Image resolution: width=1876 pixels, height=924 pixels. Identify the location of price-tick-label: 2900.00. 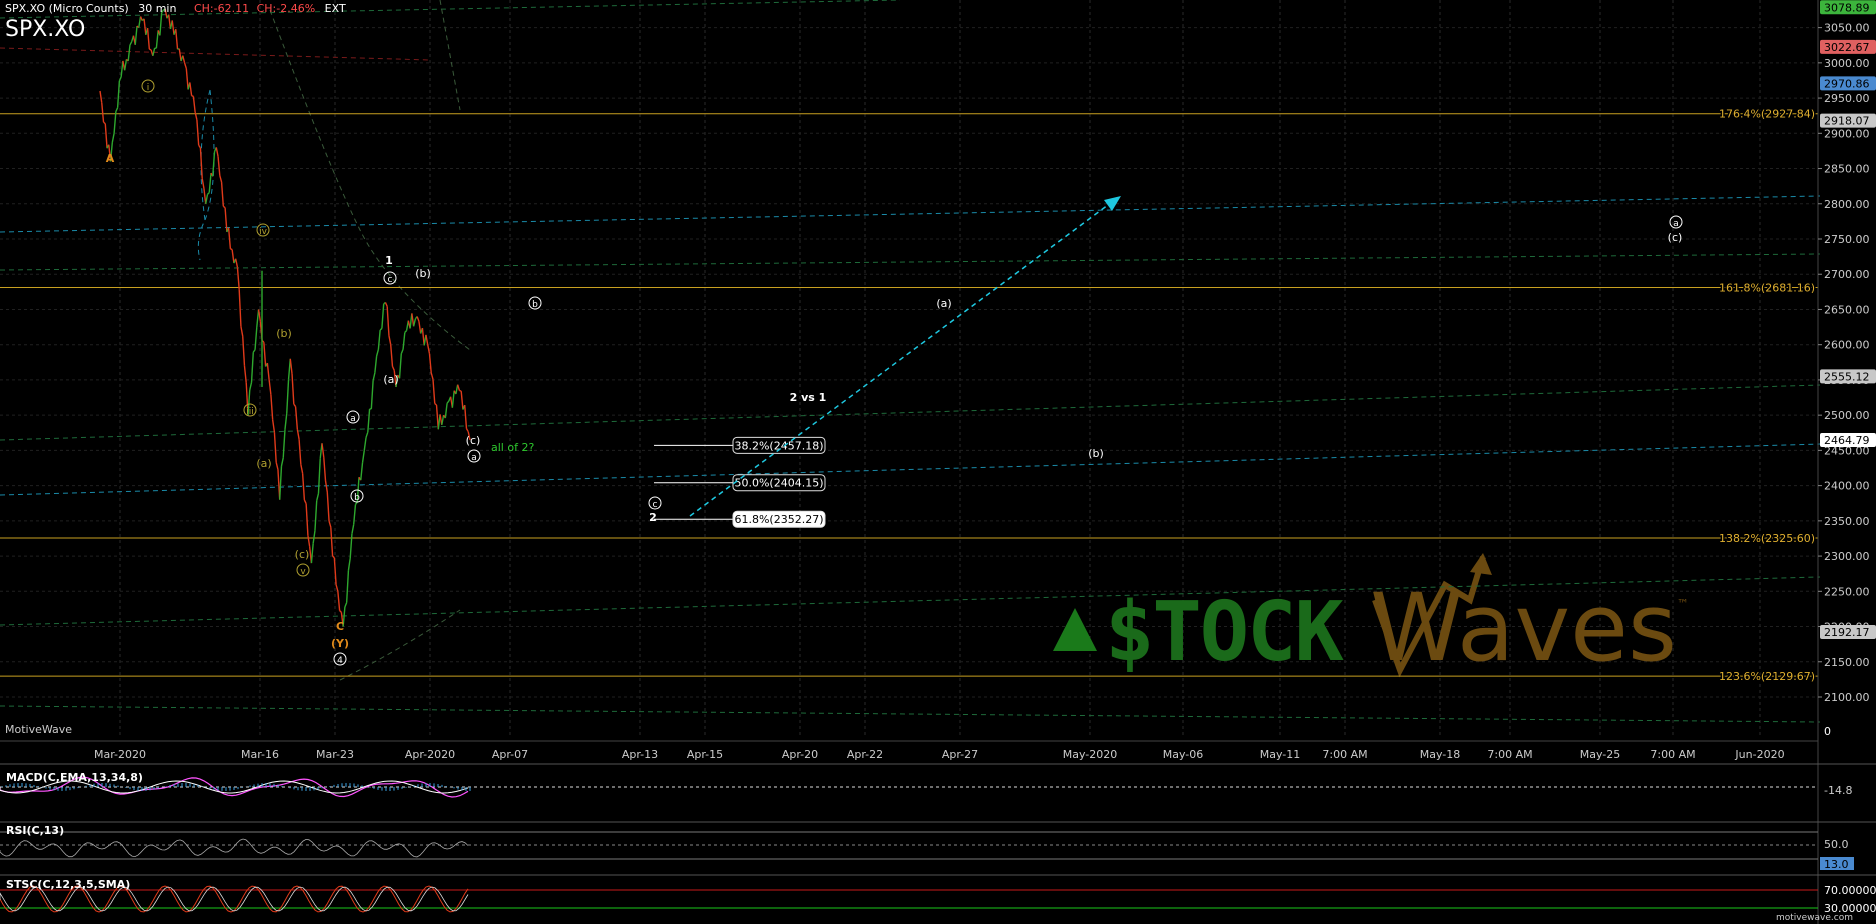
(1847, 133).